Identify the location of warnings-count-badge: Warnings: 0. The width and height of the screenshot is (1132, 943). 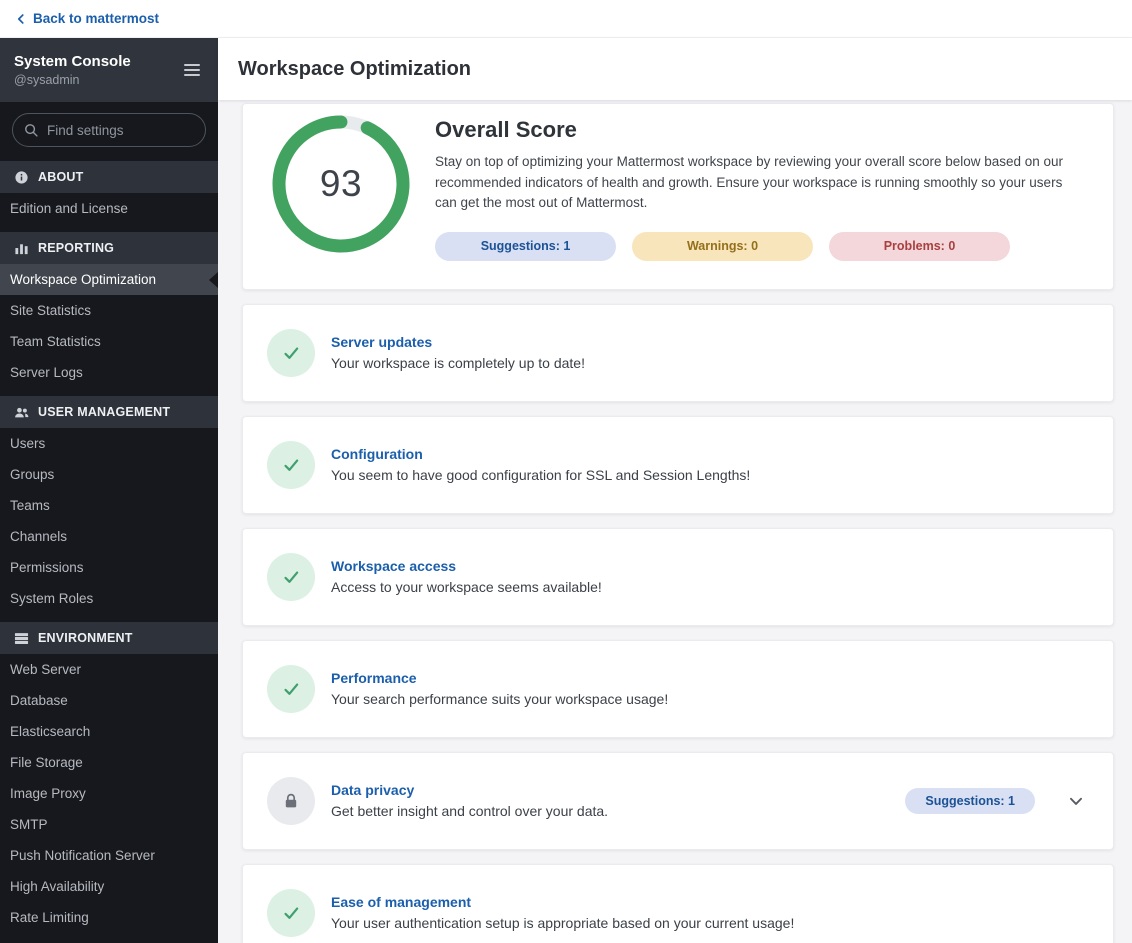
(722, 246).